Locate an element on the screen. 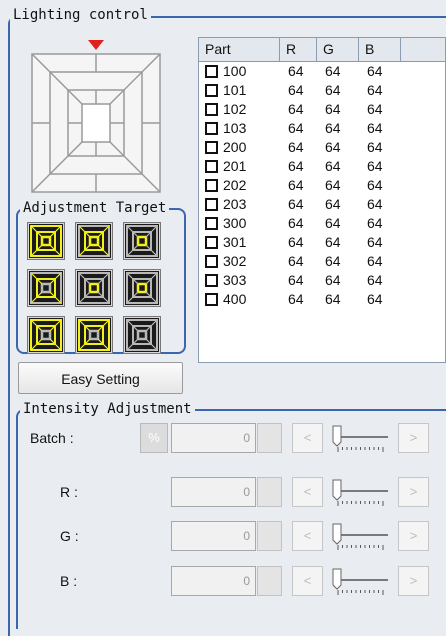  table-row: 203 64 64 64 is located at coordinates (322, 204).